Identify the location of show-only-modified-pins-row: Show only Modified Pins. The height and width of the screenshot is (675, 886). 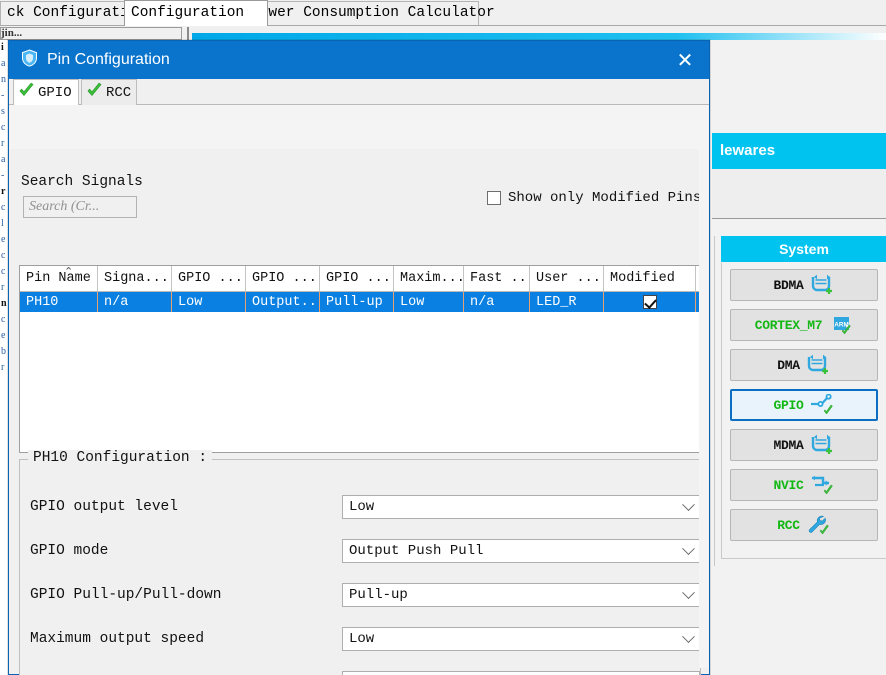
(594, 198).